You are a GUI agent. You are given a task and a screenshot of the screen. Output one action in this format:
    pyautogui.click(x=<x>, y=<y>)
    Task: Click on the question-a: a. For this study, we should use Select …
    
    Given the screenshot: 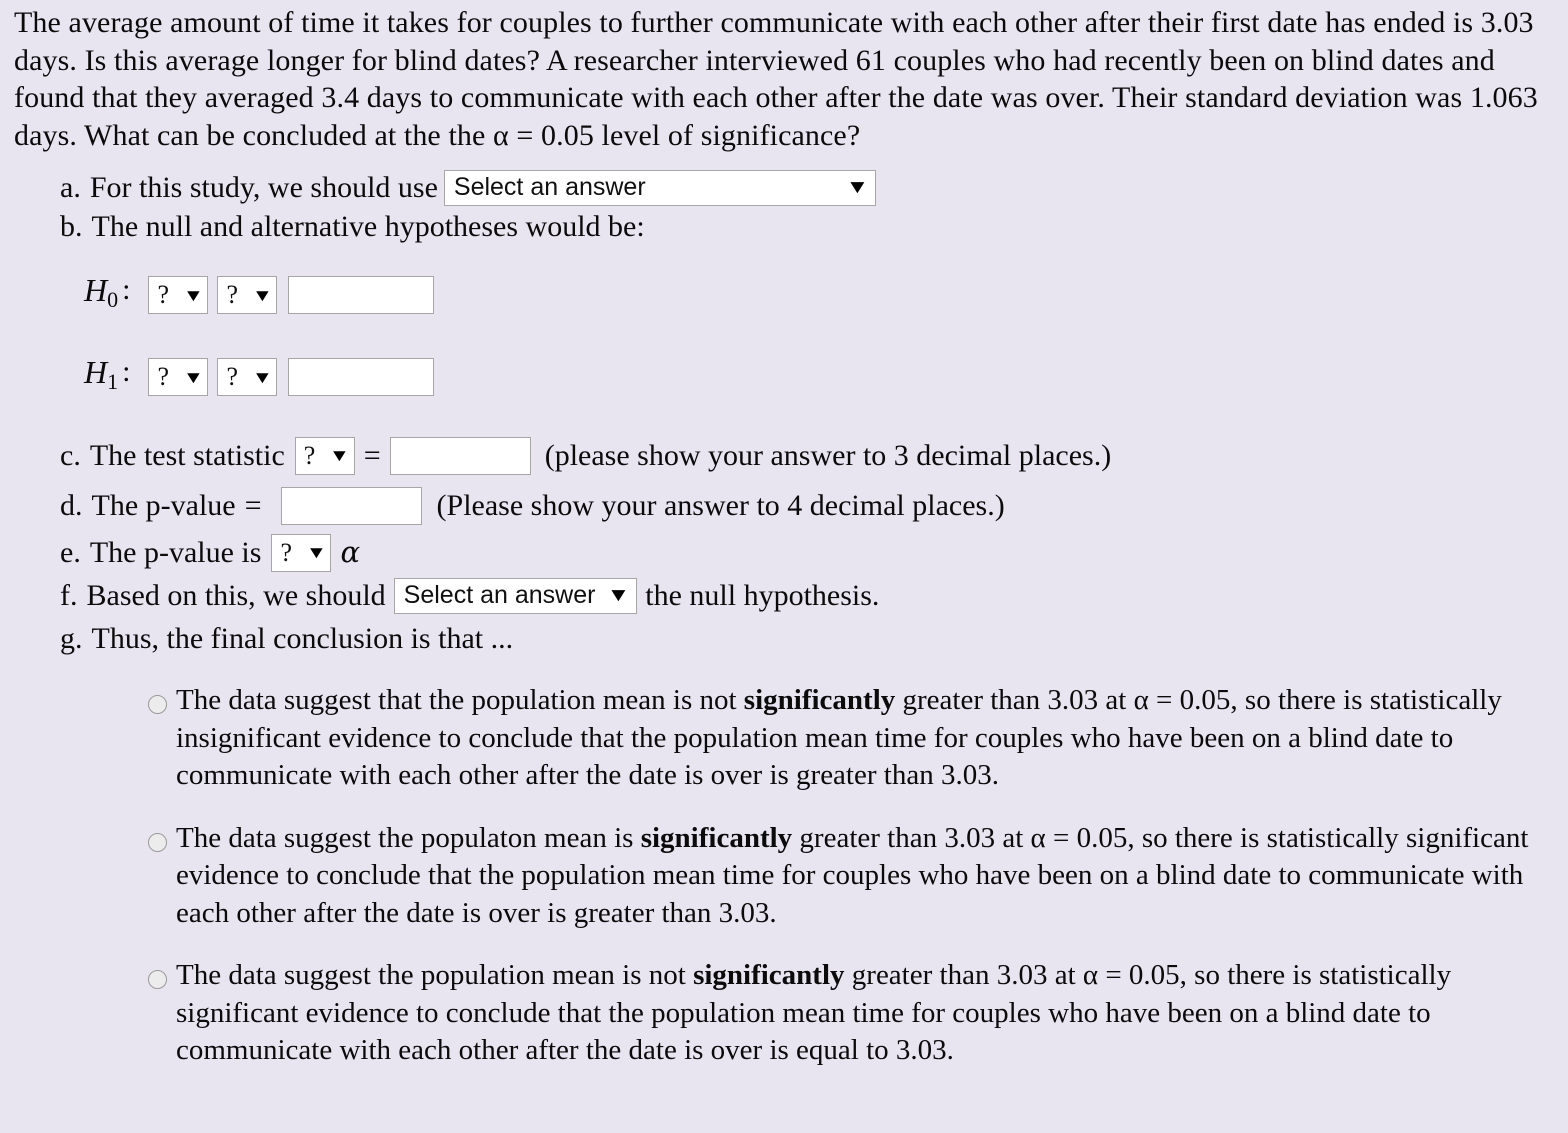 What is the action you would take?
    pyautogui.click(x=809, y=187)
    